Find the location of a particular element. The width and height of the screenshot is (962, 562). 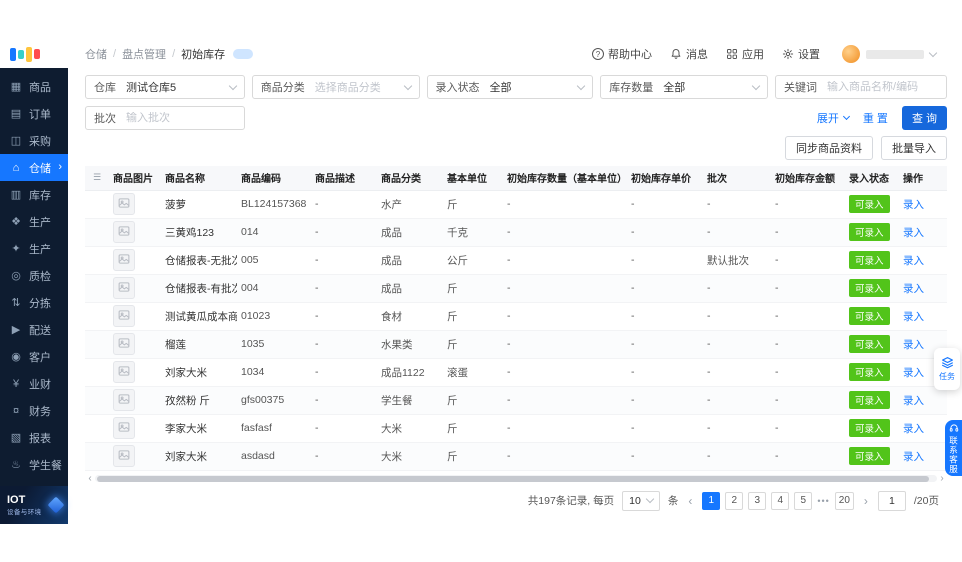

nav-apps: 应用 is located at coordinates (745, 54).